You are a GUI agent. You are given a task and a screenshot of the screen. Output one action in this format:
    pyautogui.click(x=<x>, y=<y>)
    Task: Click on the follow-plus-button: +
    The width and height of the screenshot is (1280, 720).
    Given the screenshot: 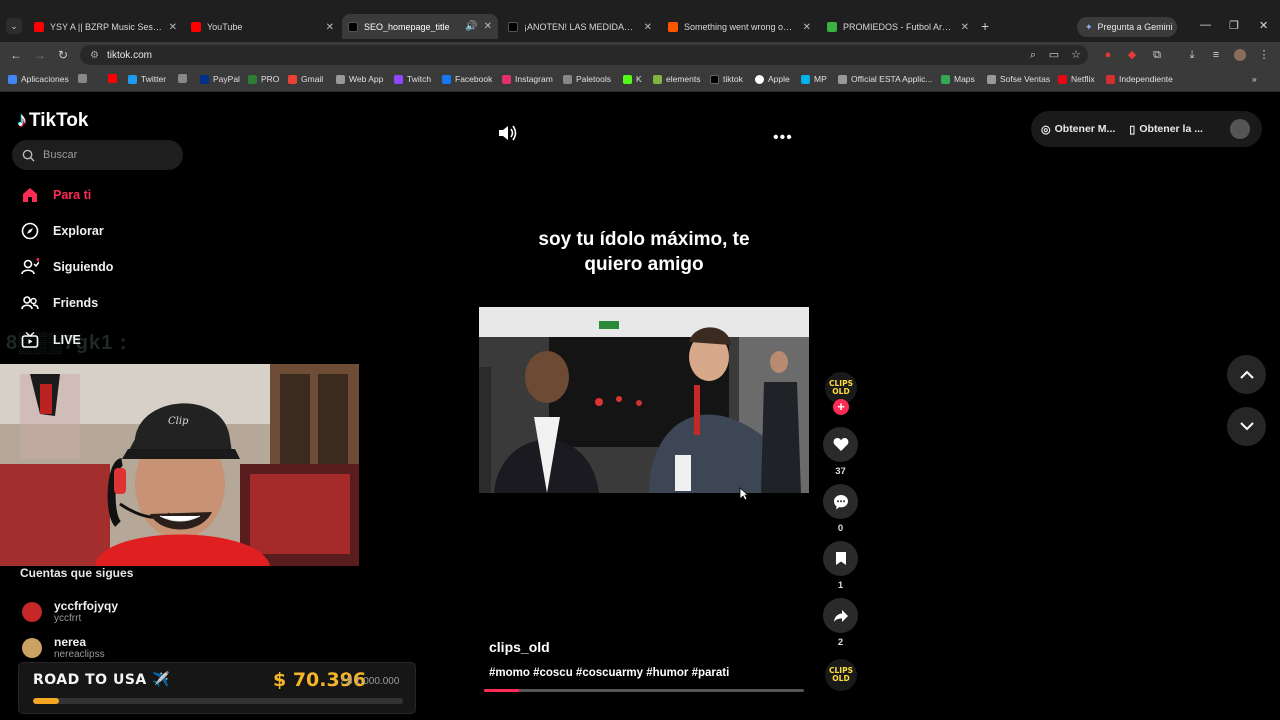 What is the action you would take?
    pyautogui.click(x=841, y=407)
    